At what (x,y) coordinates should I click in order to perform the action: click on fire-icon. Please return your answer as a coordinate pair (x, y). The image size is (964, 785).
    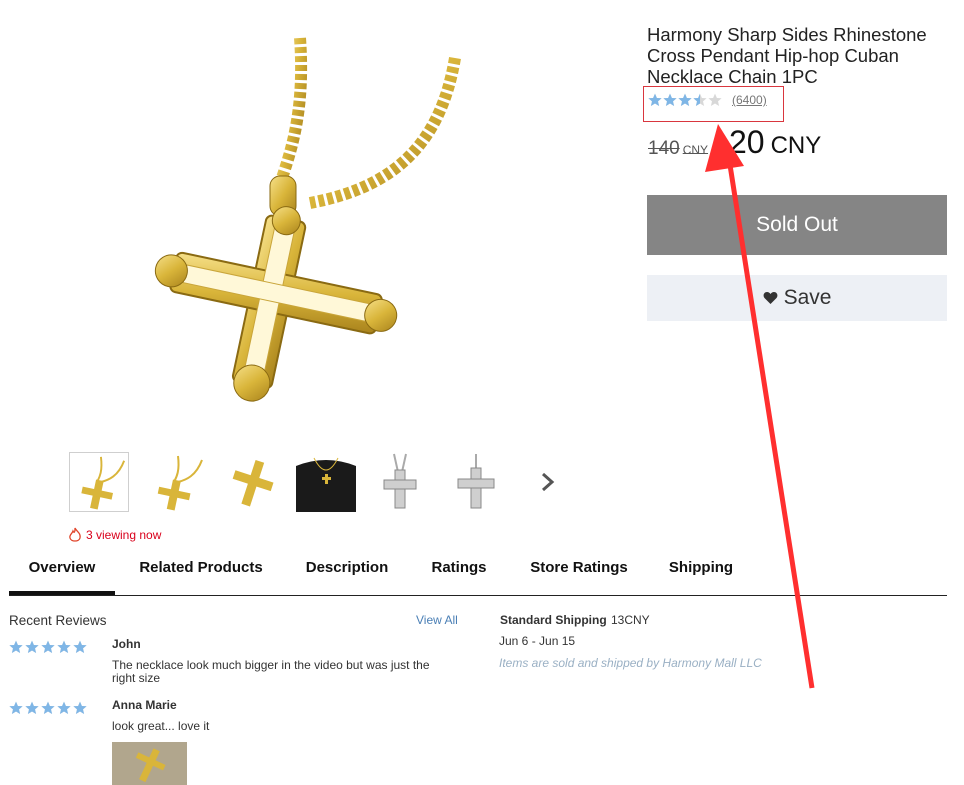
    Looking at the image, I should click on (75, 534).